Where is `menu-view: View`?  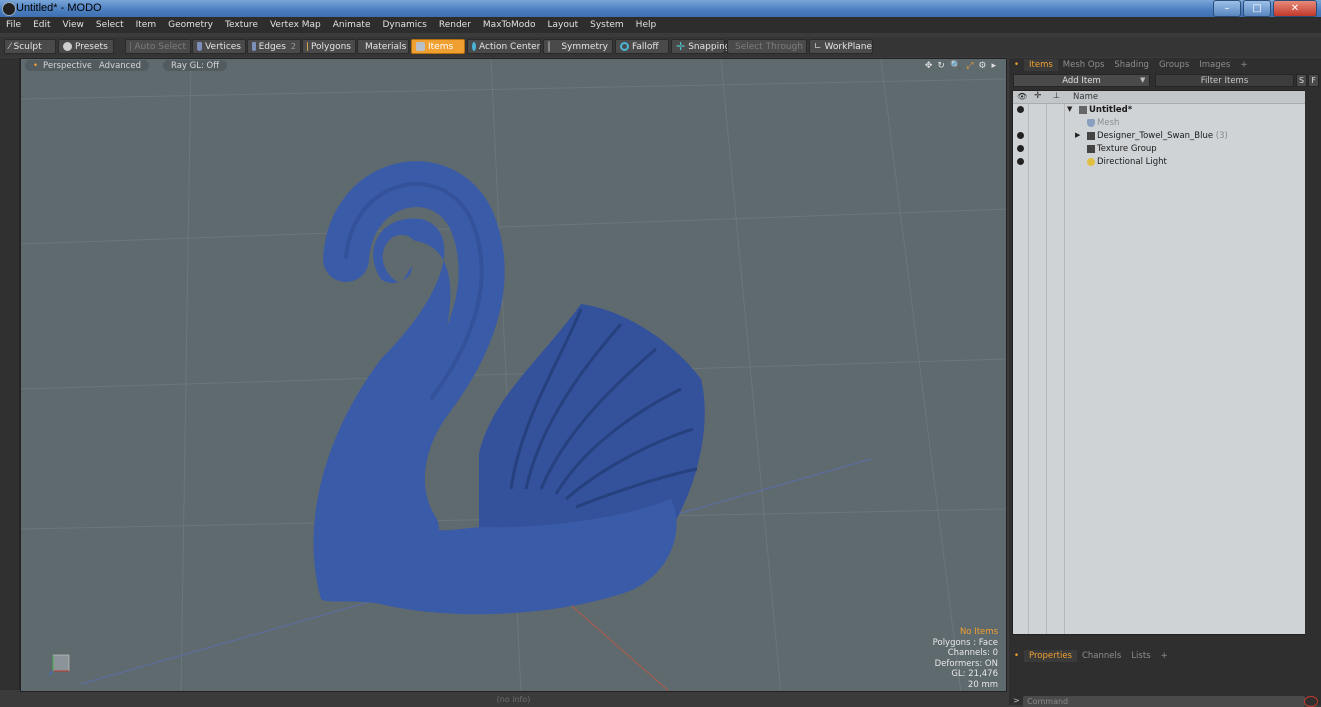
menu-view: View is located at coordinates (73, 25).